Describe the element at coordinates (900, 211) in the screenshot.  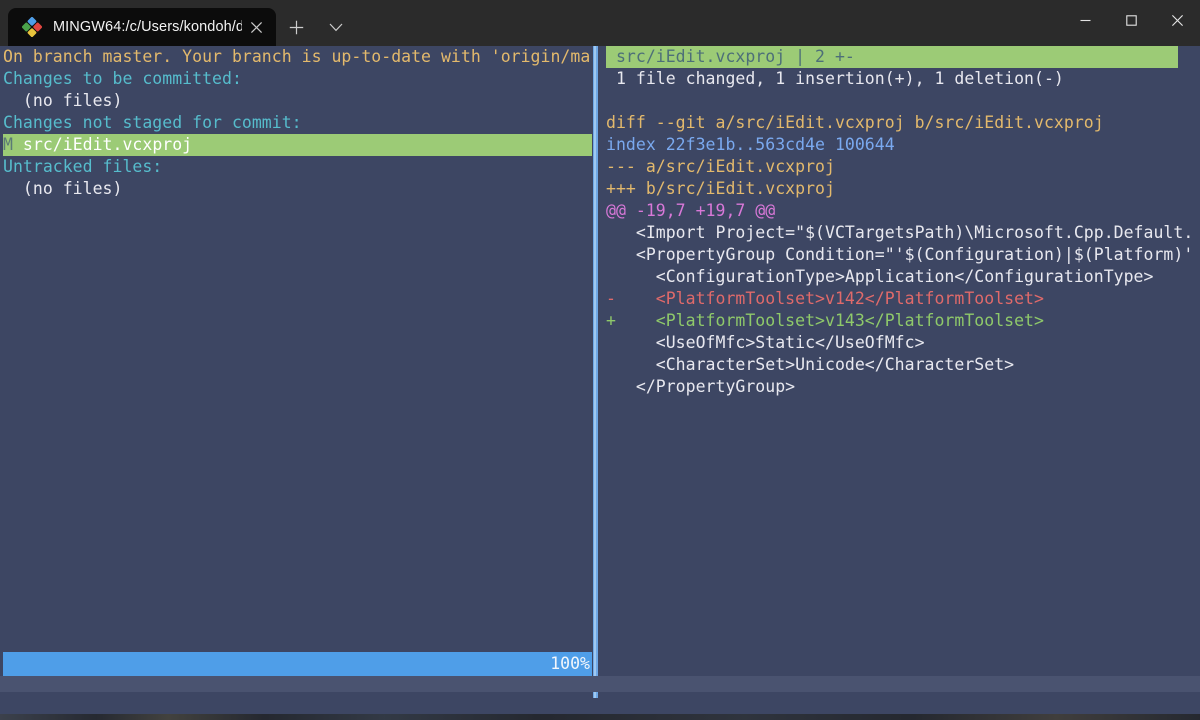
I see `diff-line: @@ -19,7 +19,7 @@` at that location.